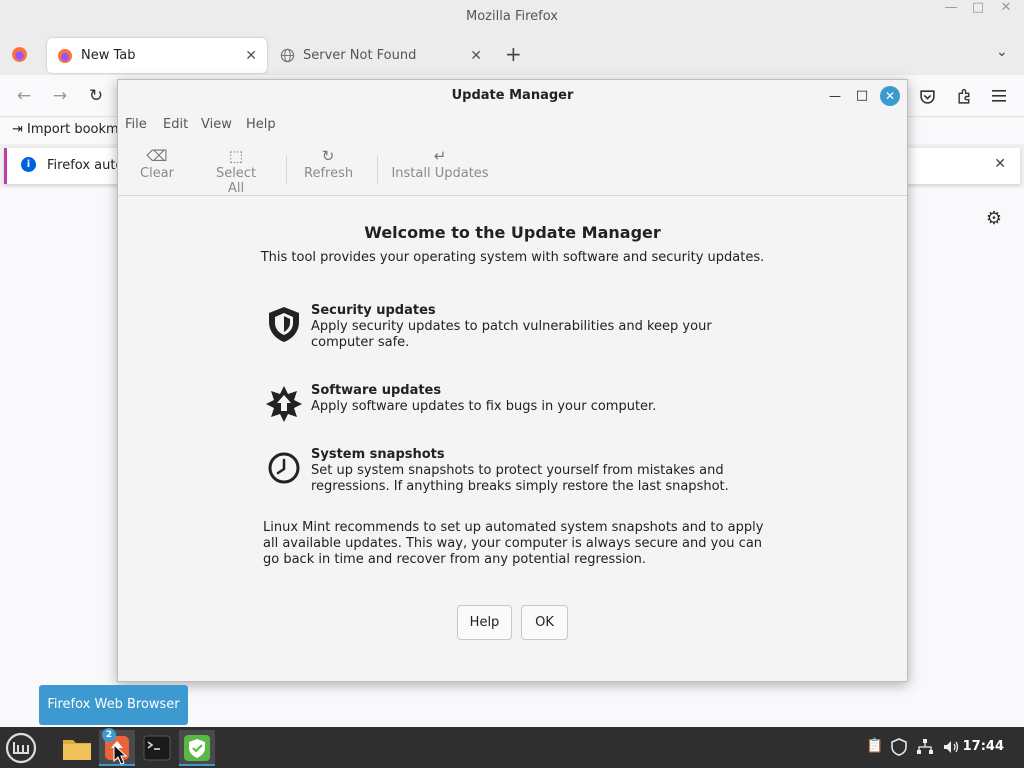  What do you see at coordinates (236, 171) in the screenshot?
I see `select-all-button: ⬚ Select All` at bounding box center [236, 171].